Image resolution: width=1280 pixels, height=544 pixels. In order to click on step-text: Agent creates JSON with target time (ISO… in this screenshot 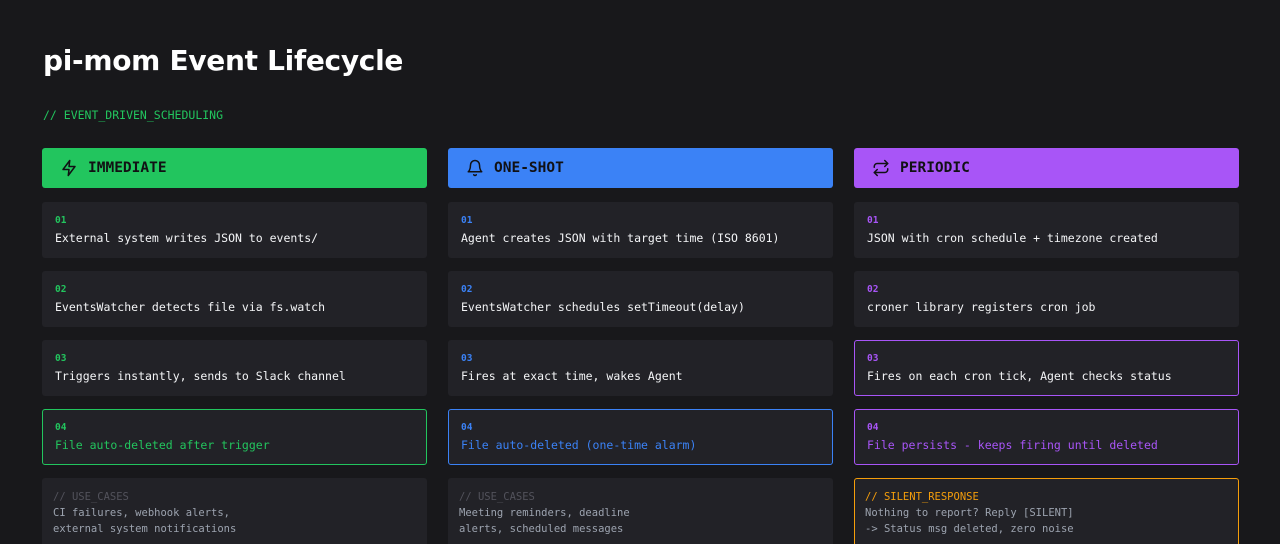, I will do `click(620, 238)`.